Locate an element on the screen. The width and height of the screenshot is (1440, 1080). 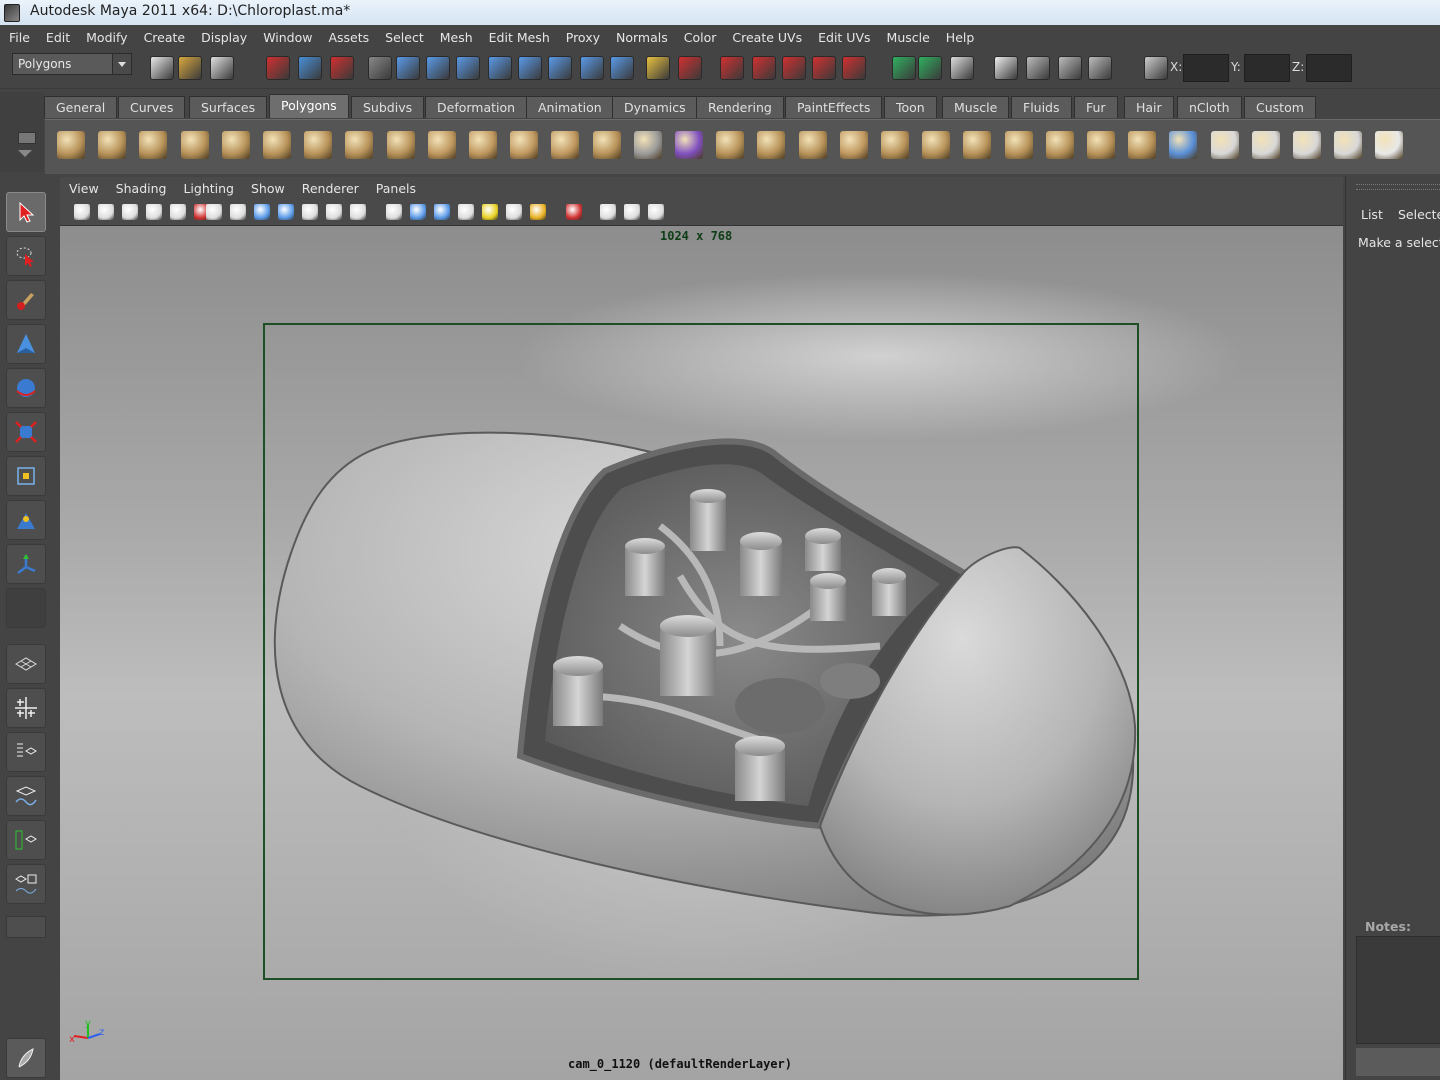
layout-list-button is located at coordinates (26, 927).